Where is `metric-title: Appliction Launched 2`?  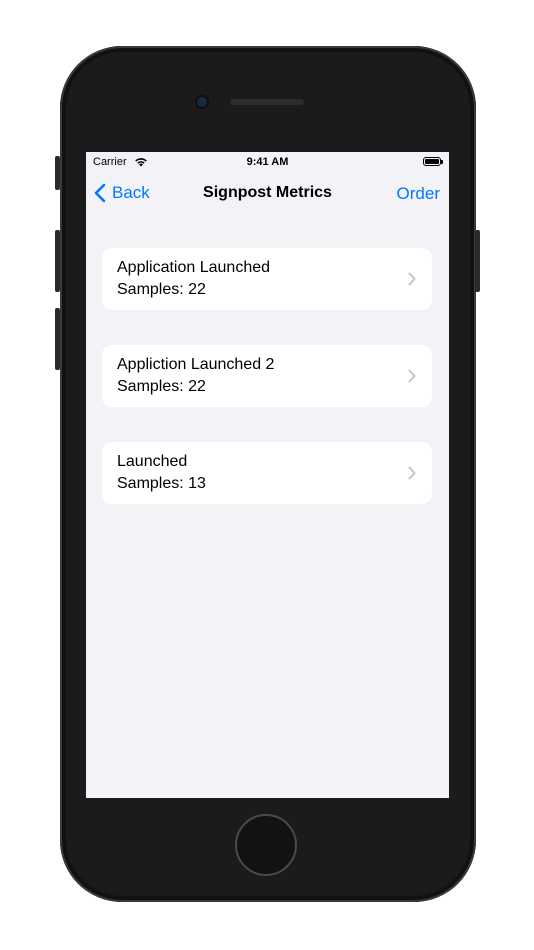
metric-title: Appliction Launched 2 is located at coordinates (196, 364).